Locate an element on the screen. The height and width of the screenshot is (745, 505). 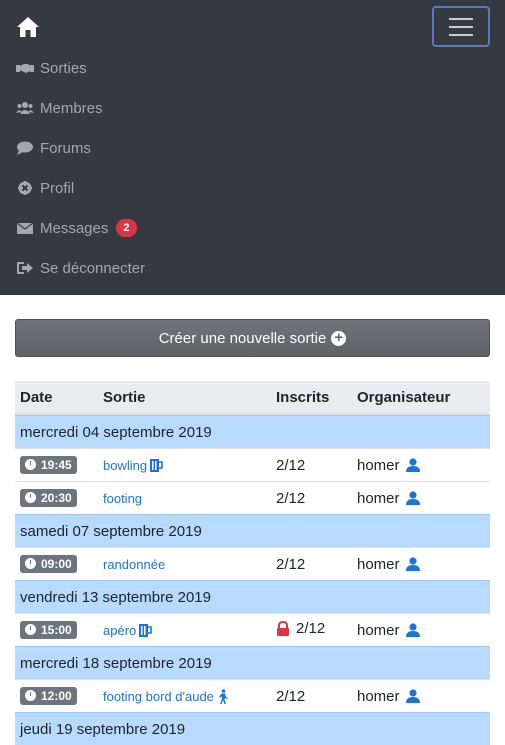
handshake-icon is located at coordinates (25, 68).